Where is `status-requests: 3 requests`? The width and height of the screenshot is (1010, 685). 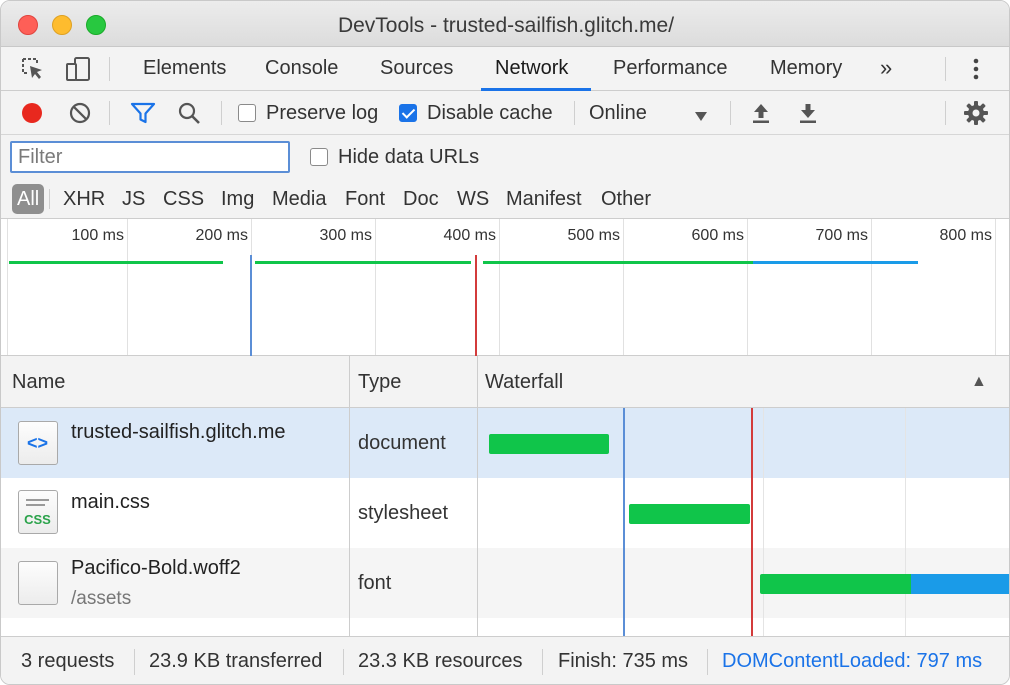 status-requests: 3 requests is located at coordinates (68, 661).